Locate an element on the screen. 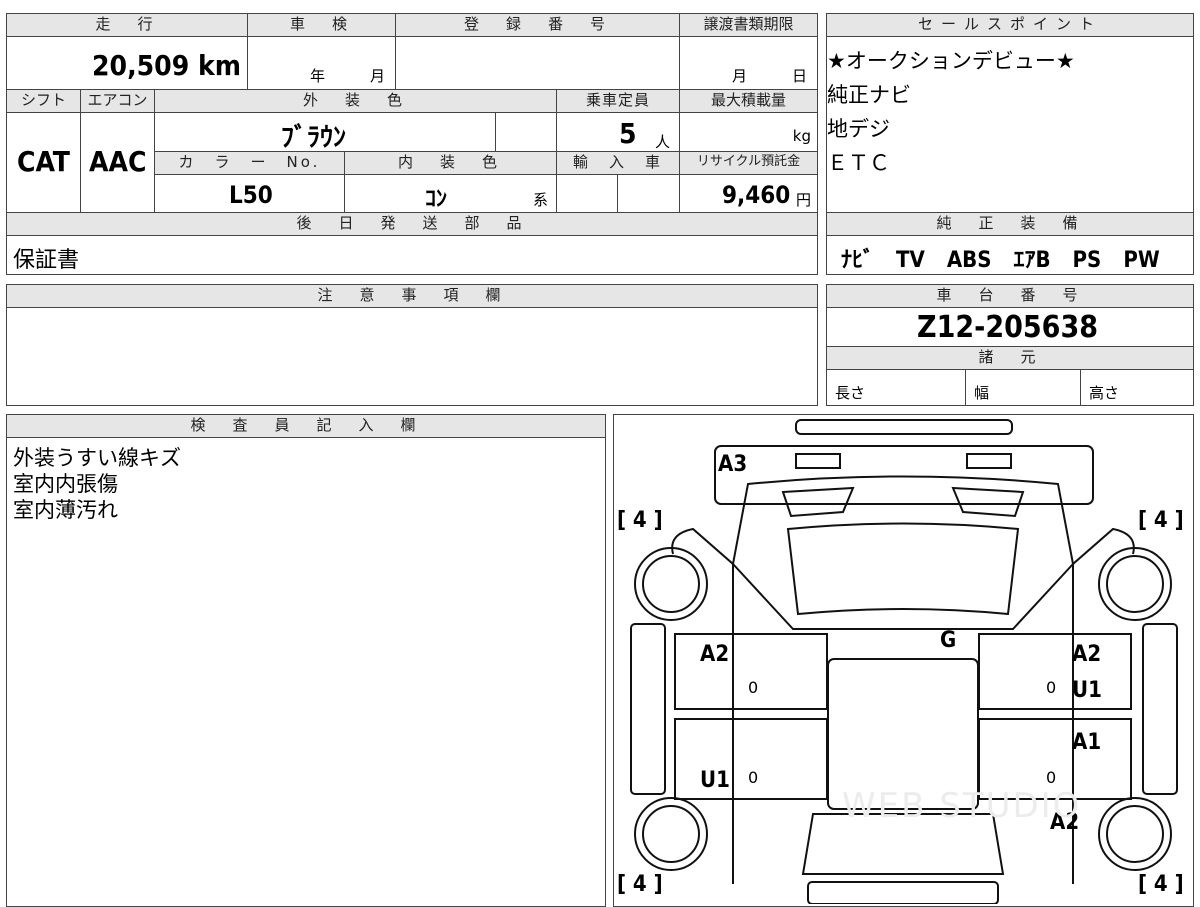  damage-mark-rear-left-door: U1 is located at coordinates (715, 780).